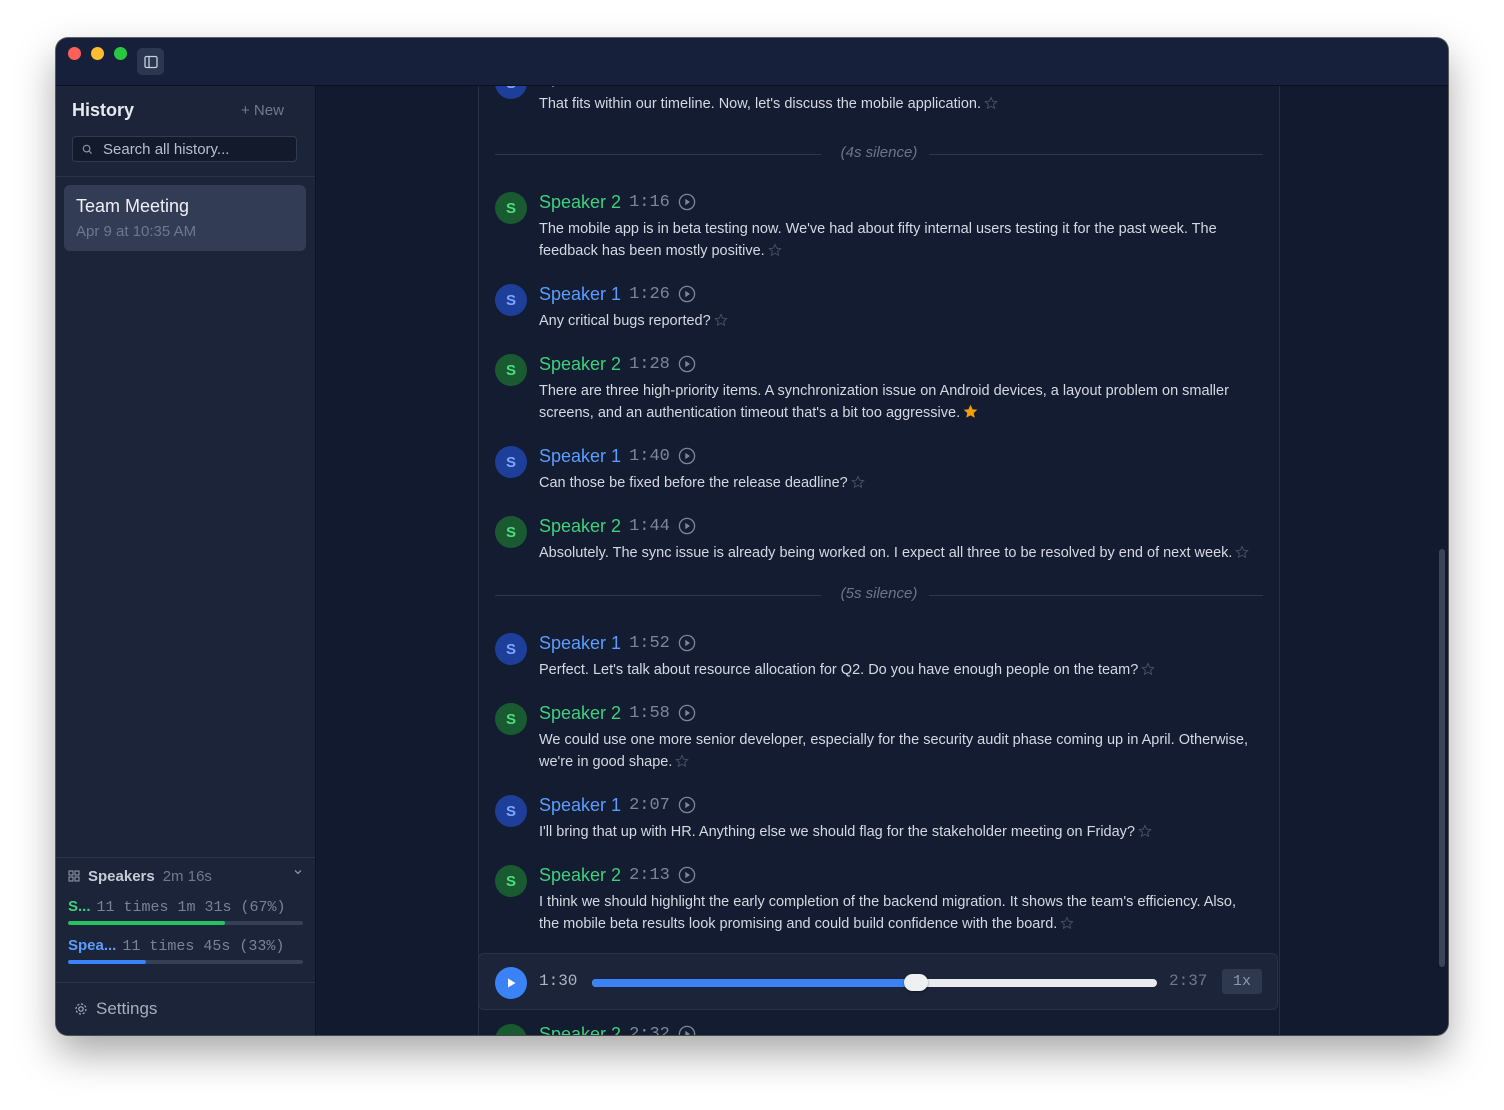  Describe the element at coordinates (970, 415) in the screenshot. I see `star-filled-icon` at that location.